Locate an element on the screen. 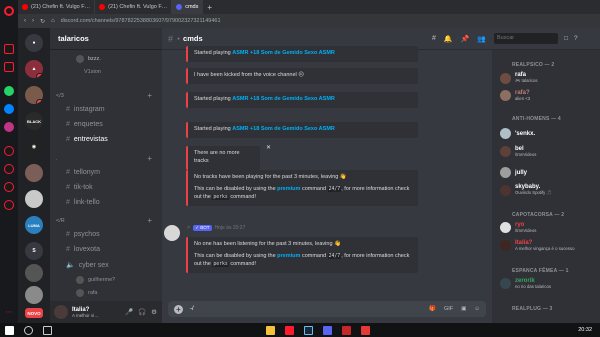 This screenshot has height=337, width=600. new-tab-button: + is located at coordinates (209, 7).